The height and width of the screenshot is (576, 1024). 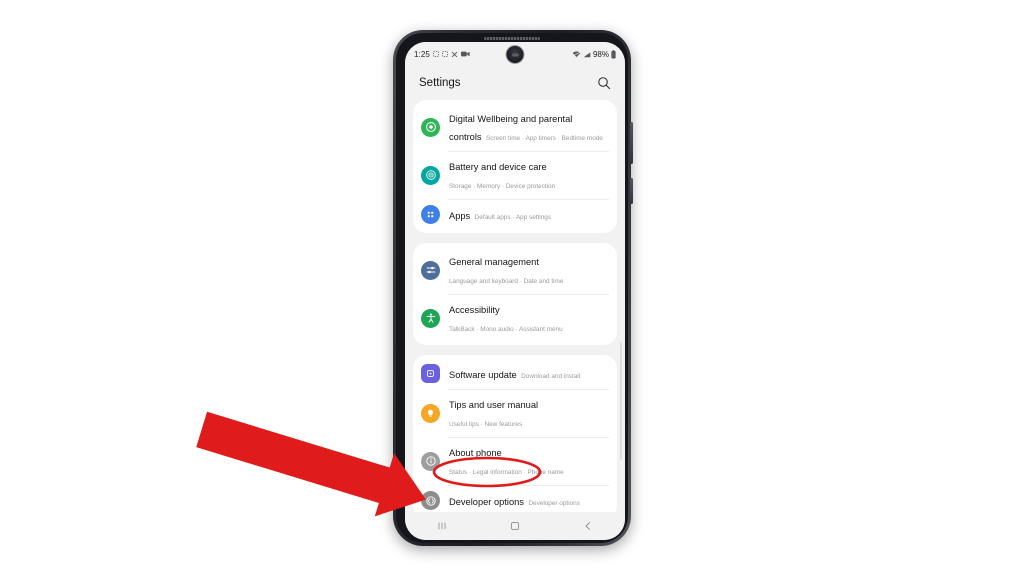 I want to click on digital-wellbeing-icon, so click(x=430, y=127).